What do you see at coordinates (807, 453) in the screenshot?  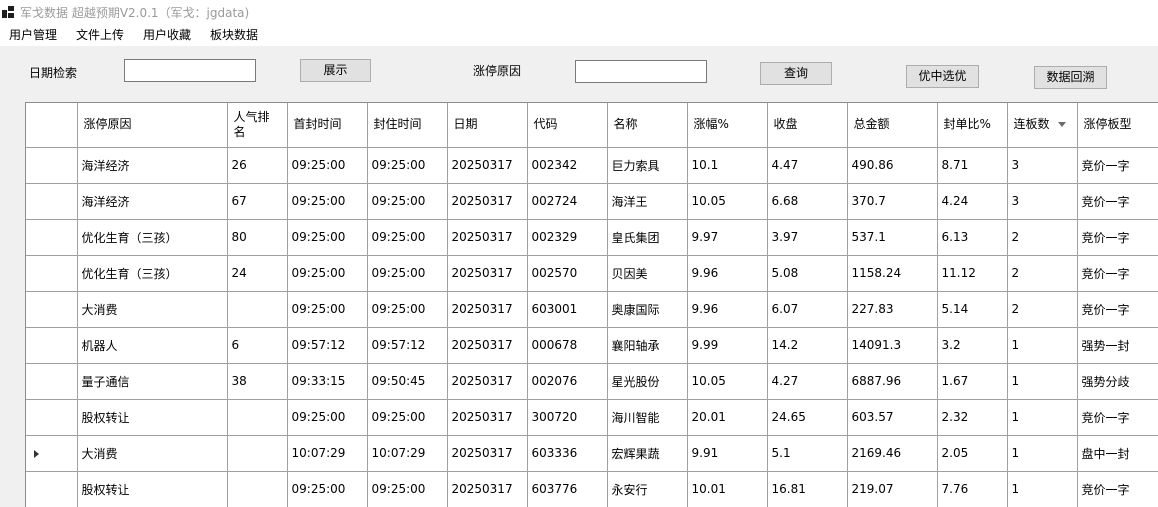 I see `table-cell: 5.1` at bounding box center [807, 453].